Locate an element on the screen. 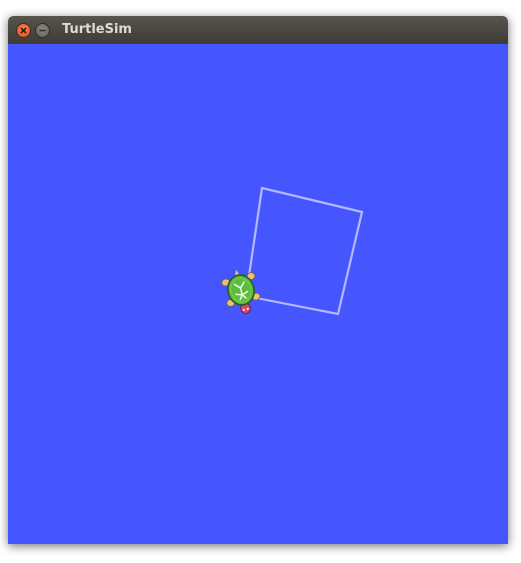  minimize-icon is located at coordinates (42, 30).